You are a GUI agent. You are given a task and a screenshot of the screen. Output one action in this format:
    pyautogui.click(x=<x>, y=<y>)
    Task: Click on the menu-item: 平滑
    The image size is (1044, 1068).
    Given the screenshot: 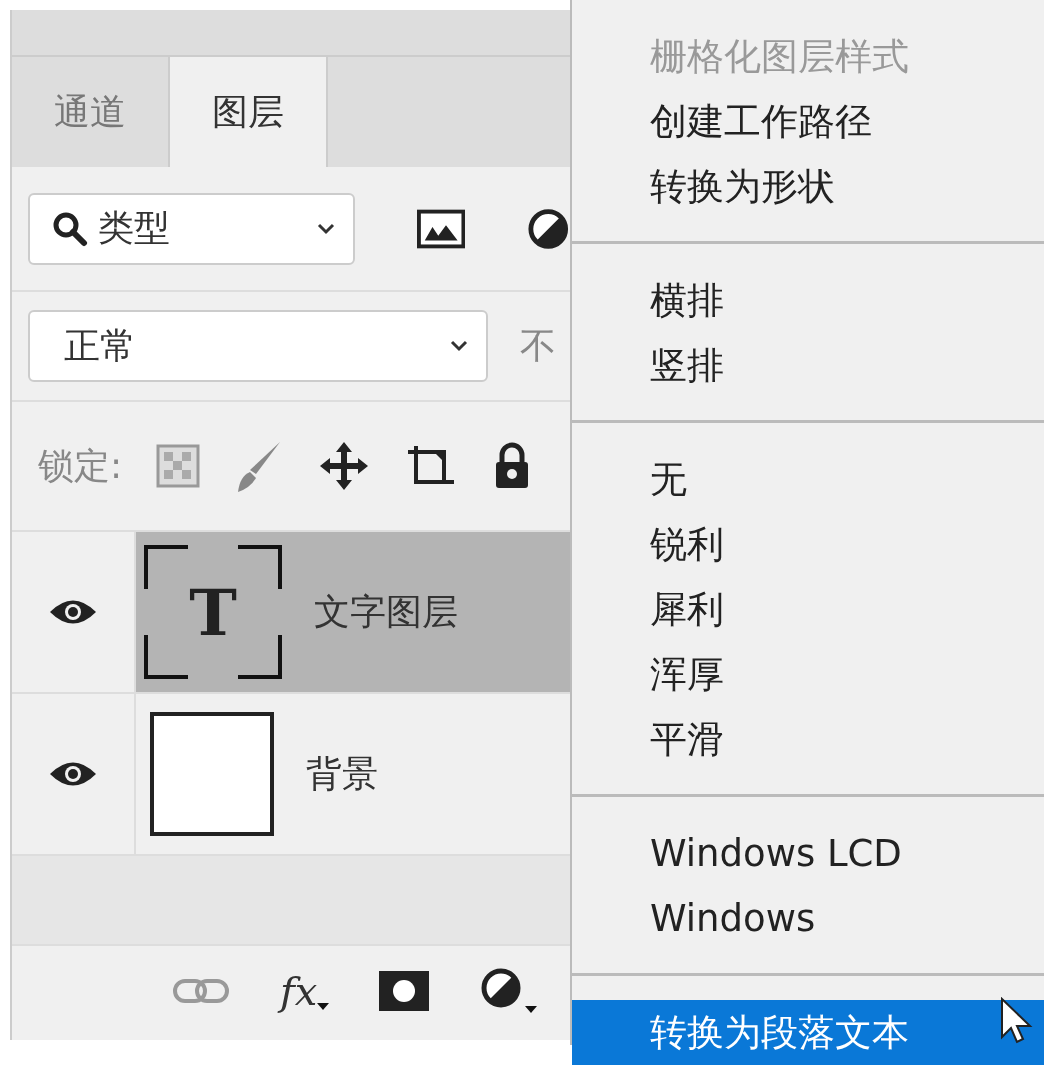 What is the action you would take?
    pyautogui.click(x=808, y=739)
    